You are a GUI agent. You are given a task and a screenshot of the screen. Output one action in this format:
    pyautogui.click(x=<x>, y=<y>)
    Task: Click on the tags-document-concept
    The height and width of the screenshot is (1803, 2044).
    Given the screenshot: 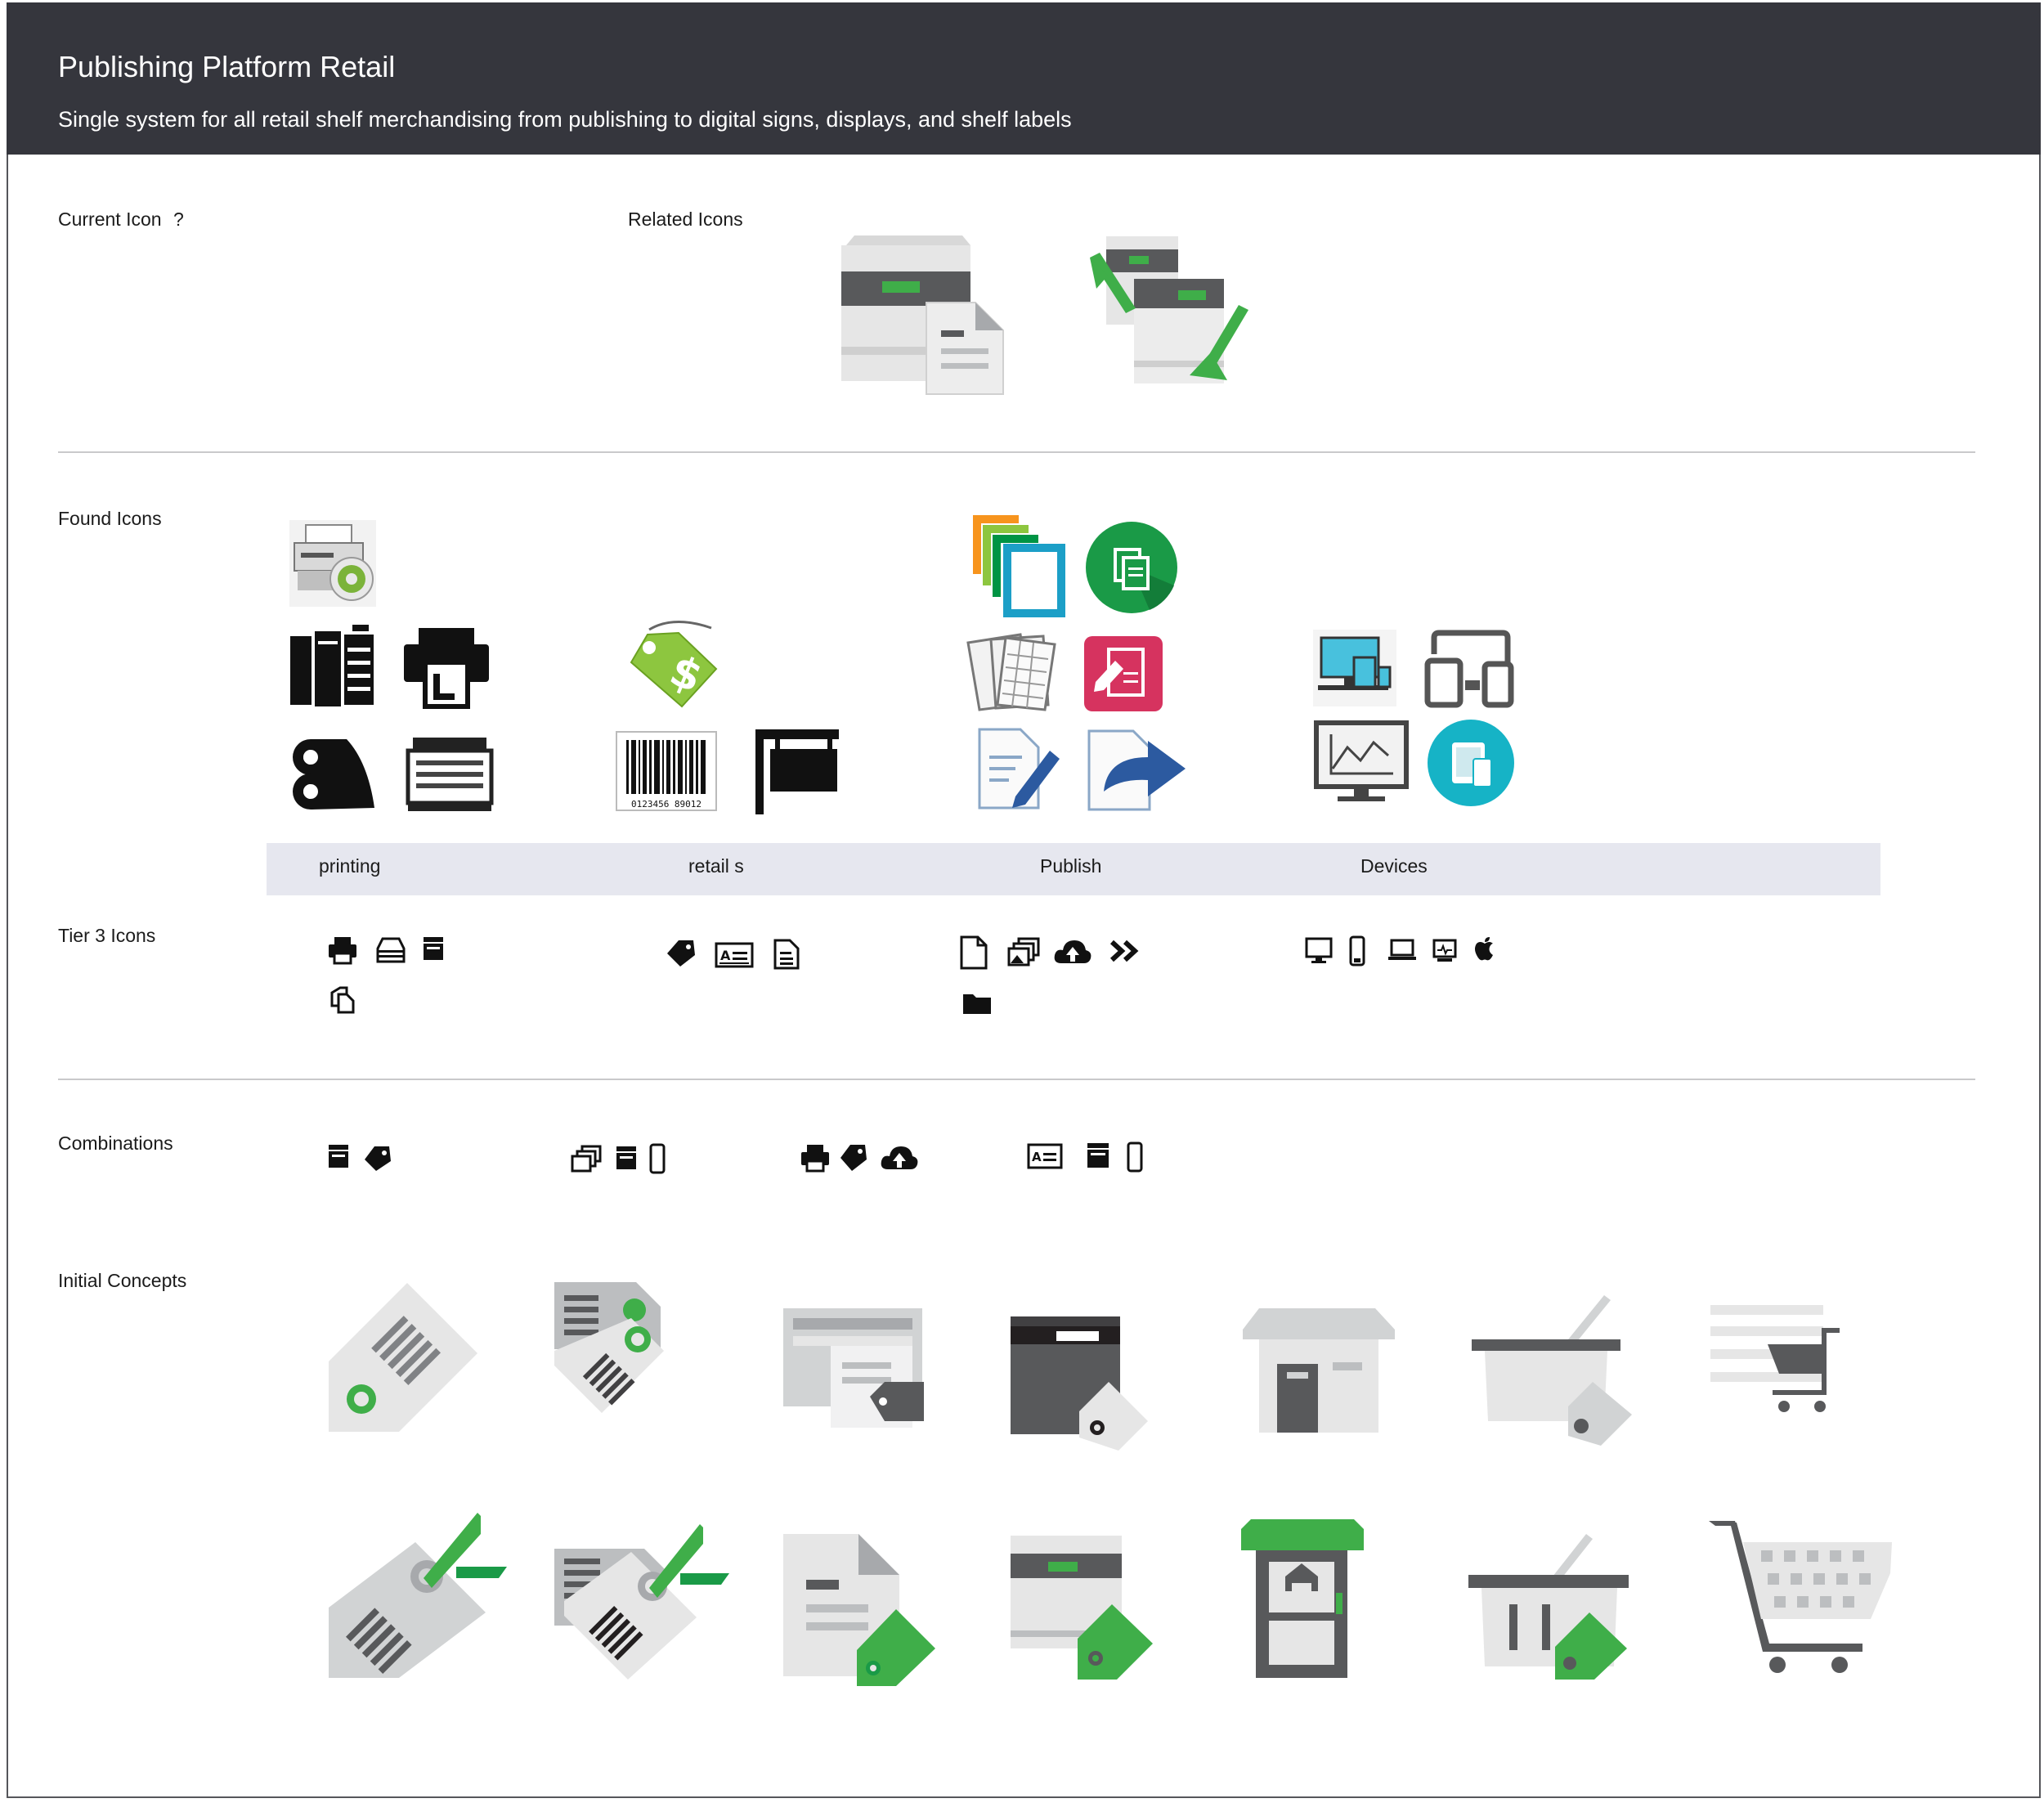 What is the action you would take?
    pyautogui.click(x=610, y=1355)
    